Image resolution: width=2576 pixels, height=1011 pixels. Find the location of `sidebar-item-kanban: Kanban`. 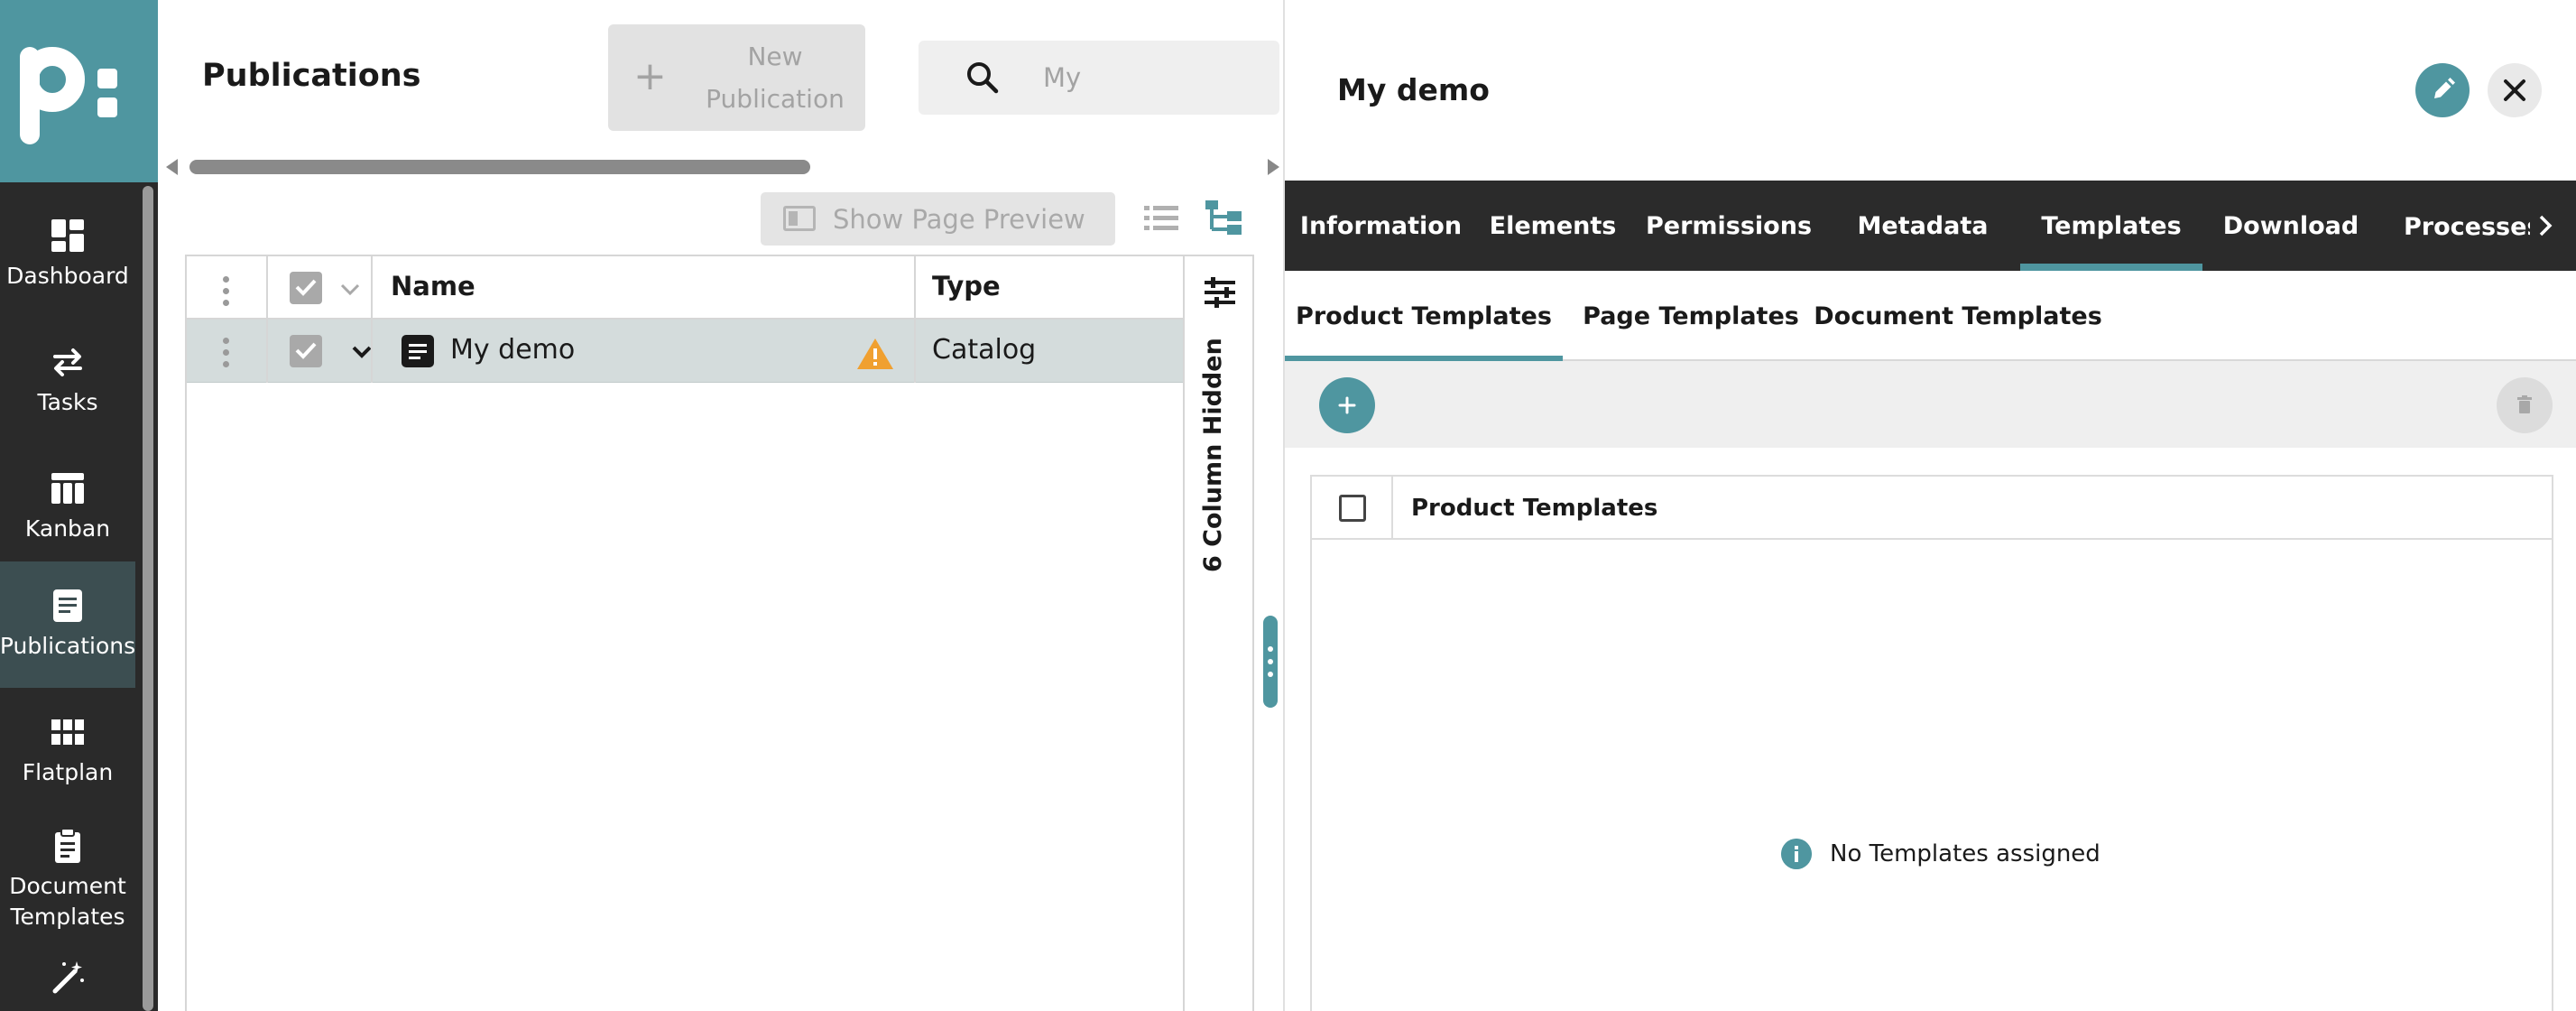

sidebar-item-kanban: Kanban is located at coordinates (67, 507).